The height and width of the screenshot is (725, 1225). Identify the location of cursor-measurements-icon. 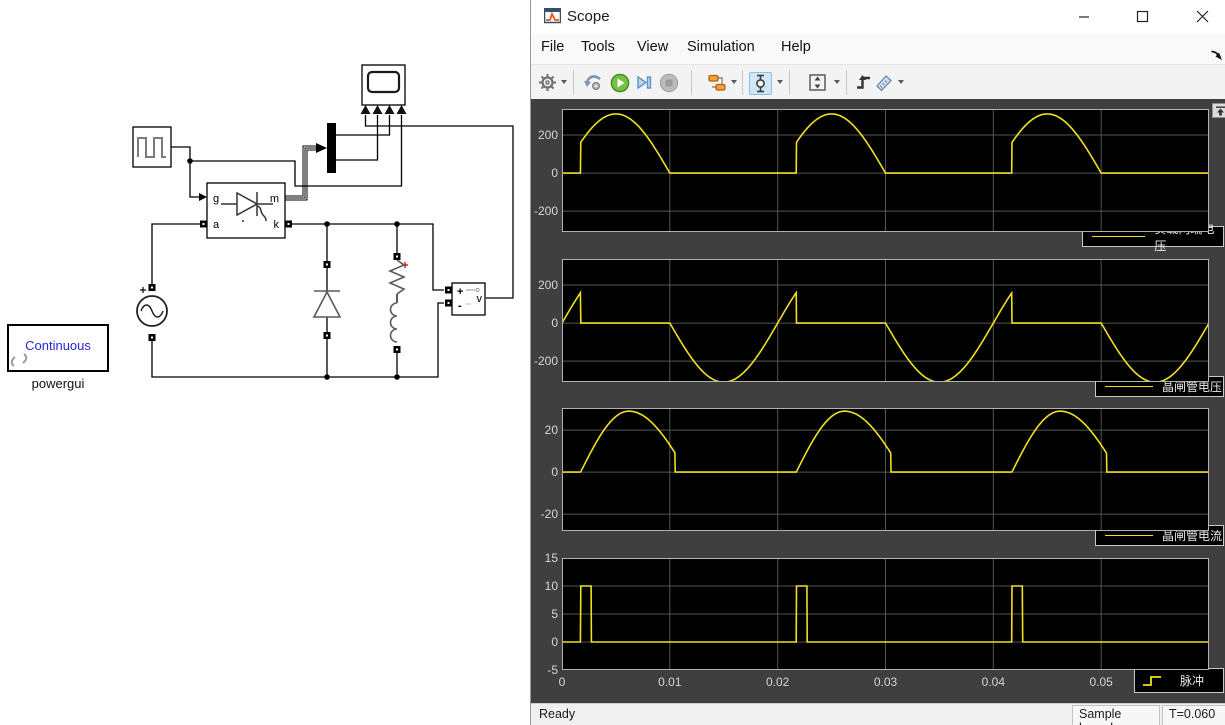
(883, 82).